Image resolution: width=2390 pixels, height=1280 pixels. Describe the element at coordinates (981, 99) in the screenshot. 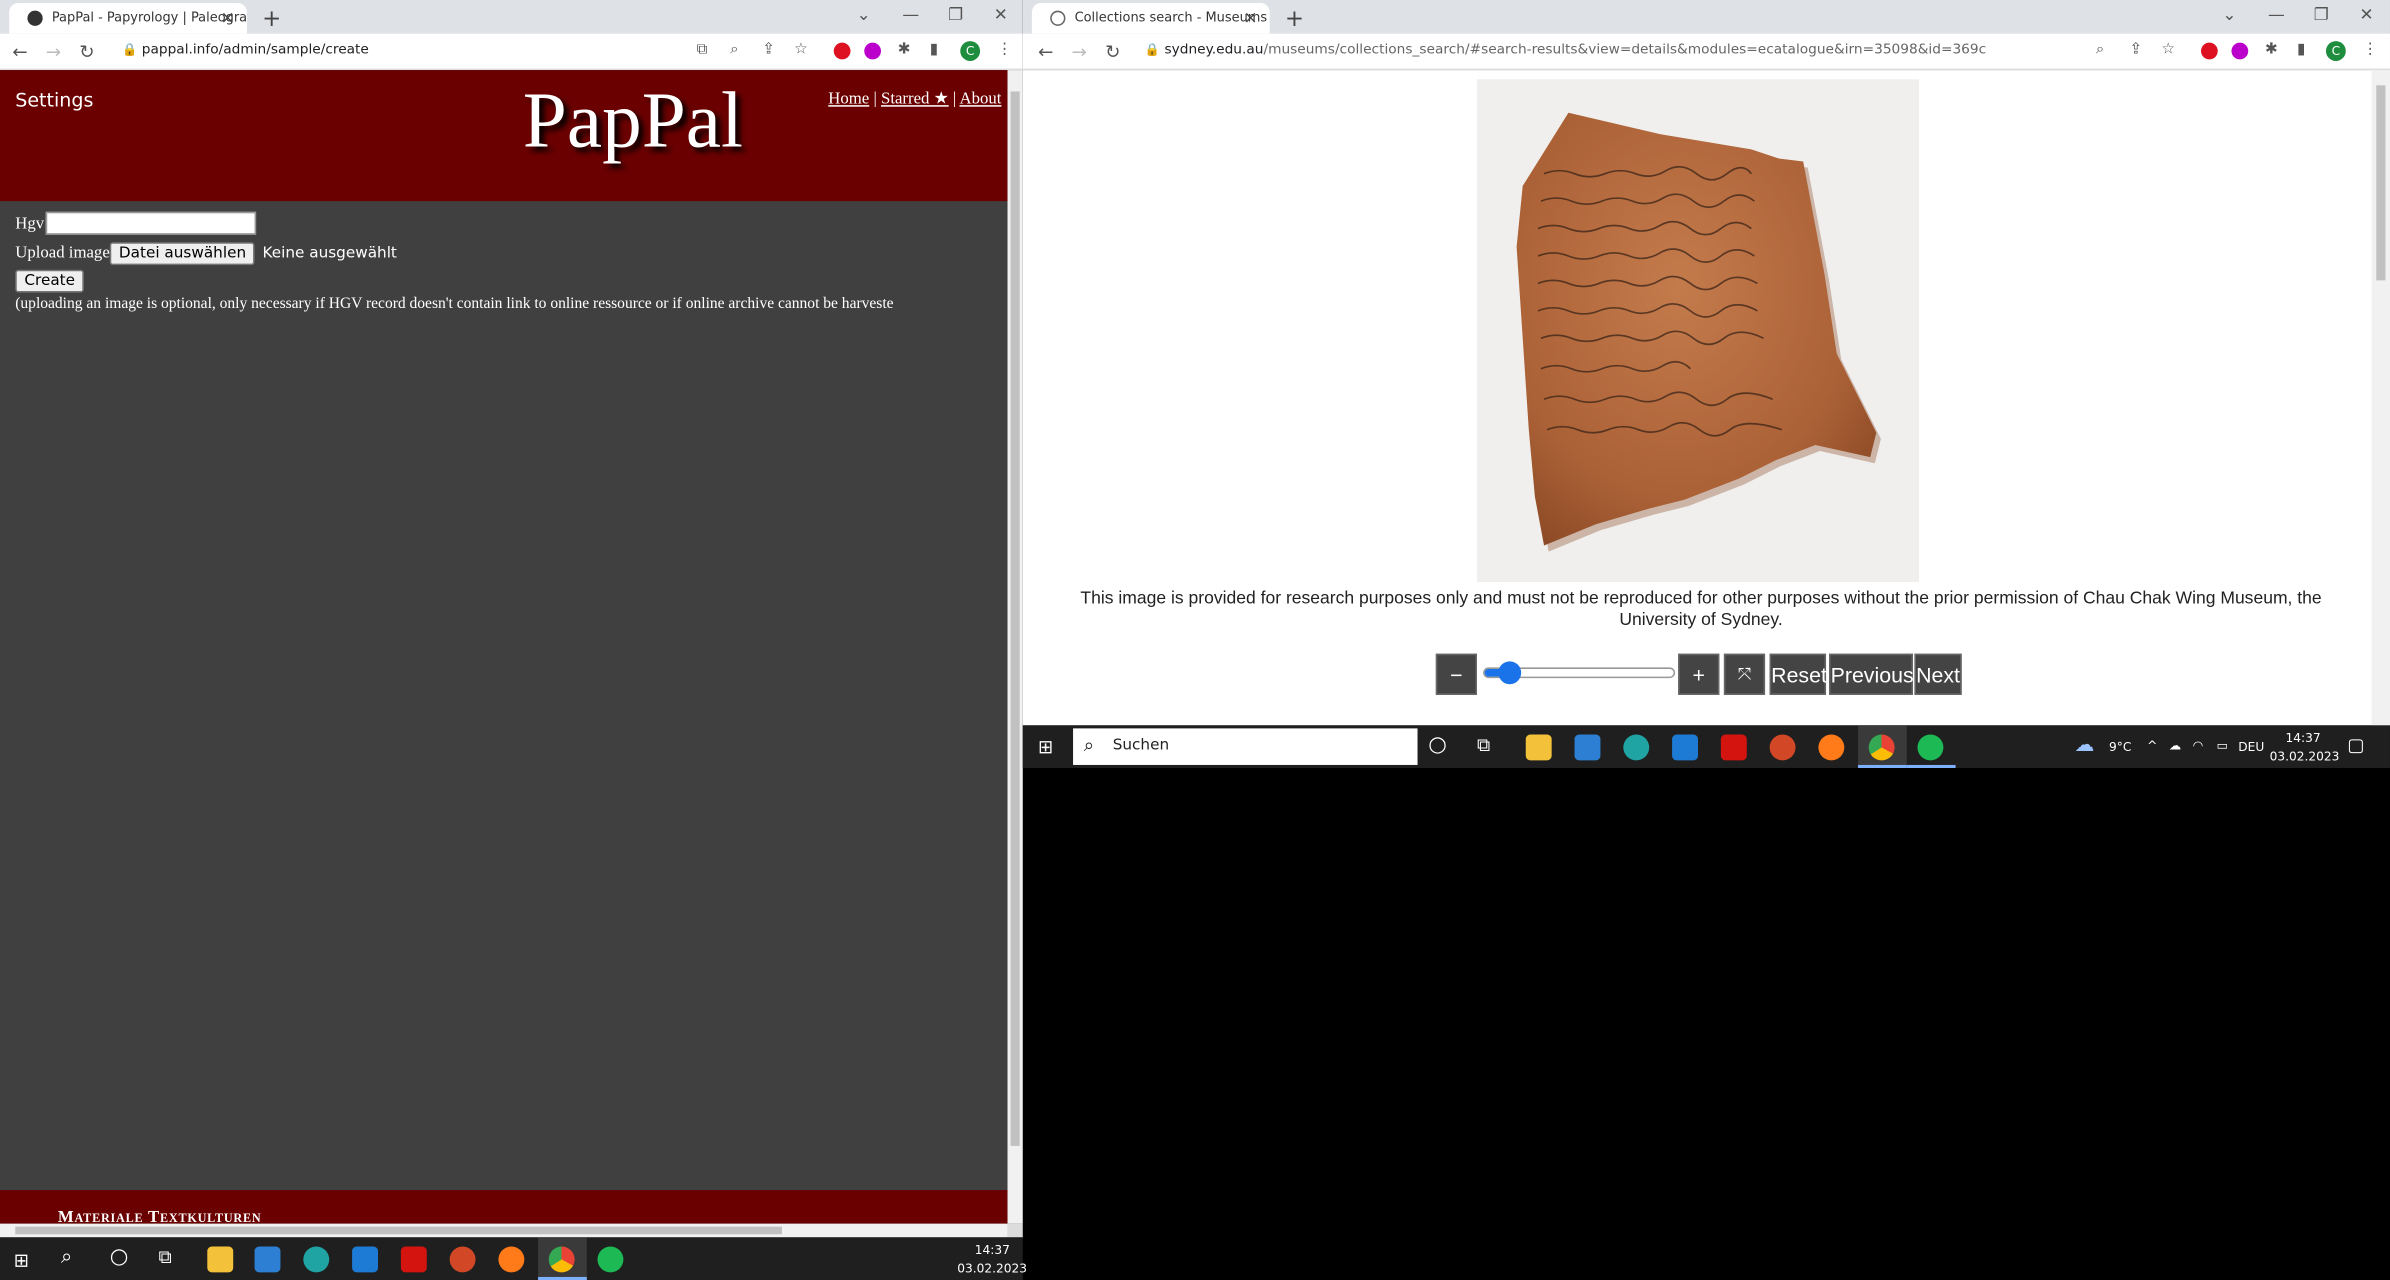

I see `nav-about-link: About` at that location.